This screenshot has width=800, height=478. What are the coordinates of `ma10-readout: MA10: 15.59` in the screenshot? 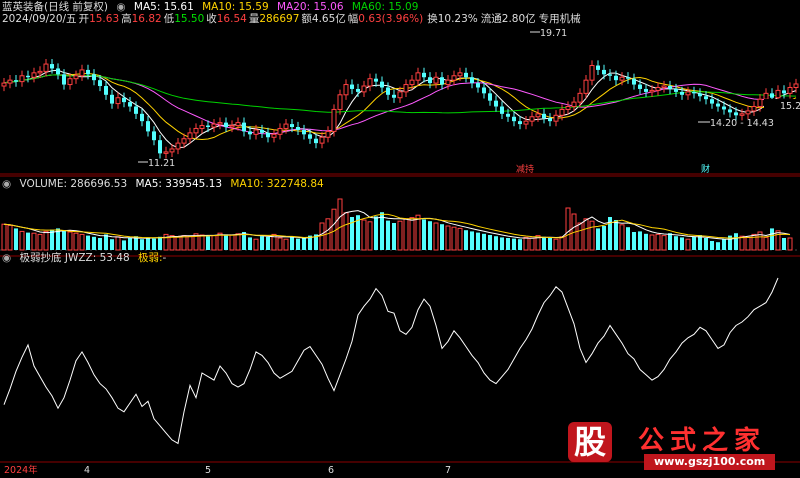 It's located at (235, 7).